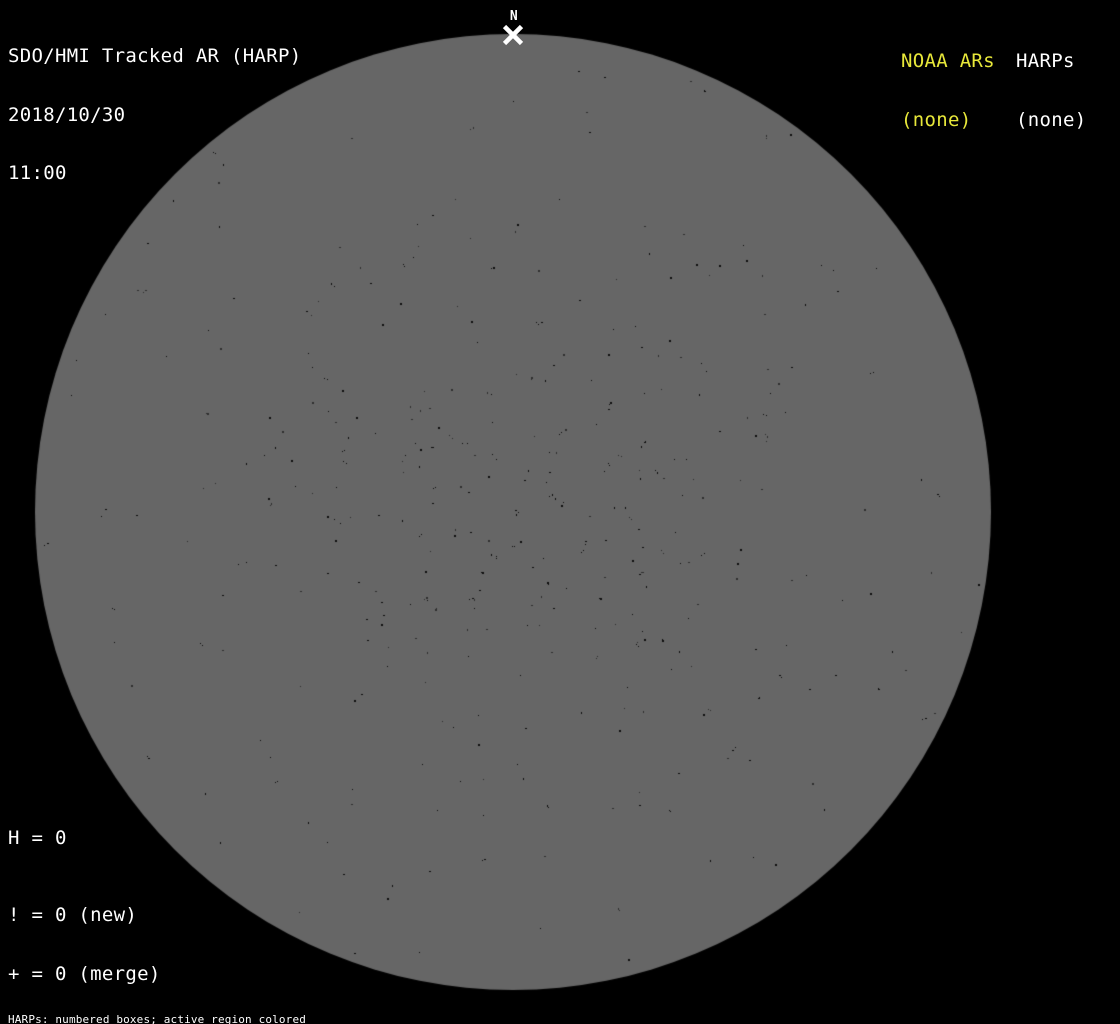  Describe the element at coordinates (514, 16) in the screenshot. I see `north-pole-label: N` at that location.